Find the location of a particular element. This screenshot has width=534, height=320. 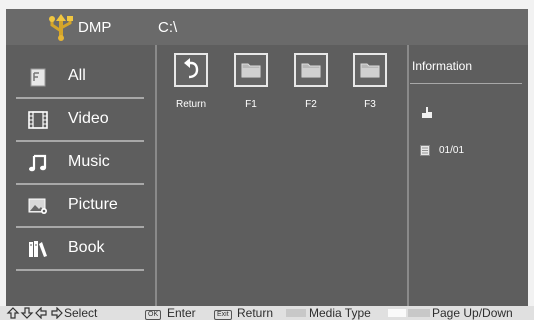

file-name: F2 is located at coordinates (311, 104).